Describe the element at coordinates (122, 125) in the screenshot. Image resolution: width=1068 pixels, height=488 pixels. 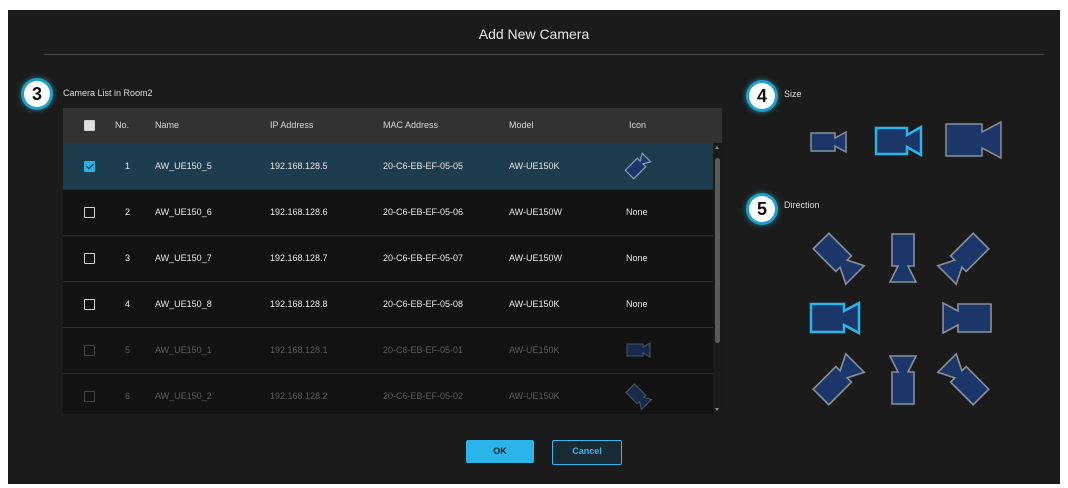
I see `column-no: No.` at that location.